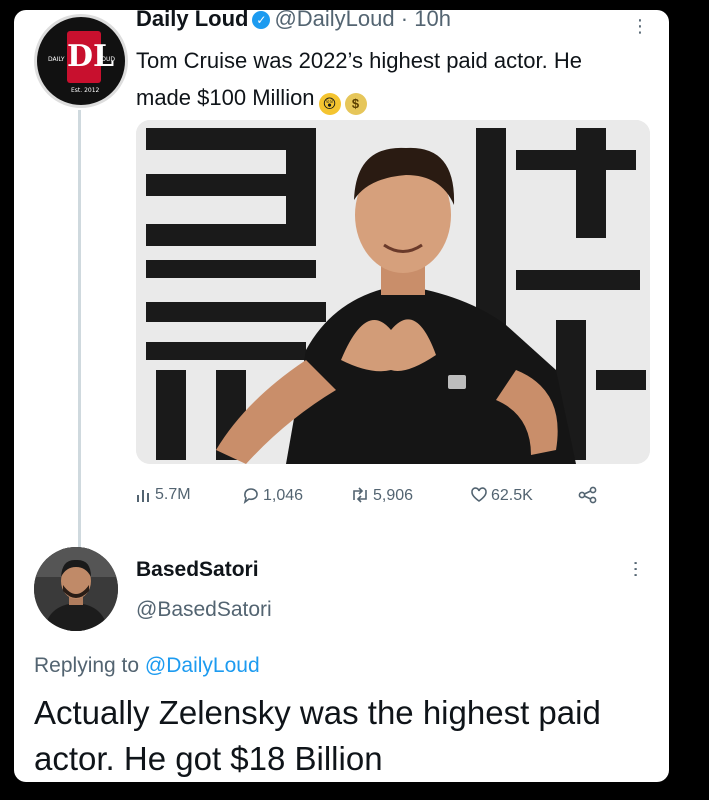 The image size is (709, 800). Describe the element at coordinates (143, 496) in the screenshot. I see `views-bar-chart-icon` at that location.